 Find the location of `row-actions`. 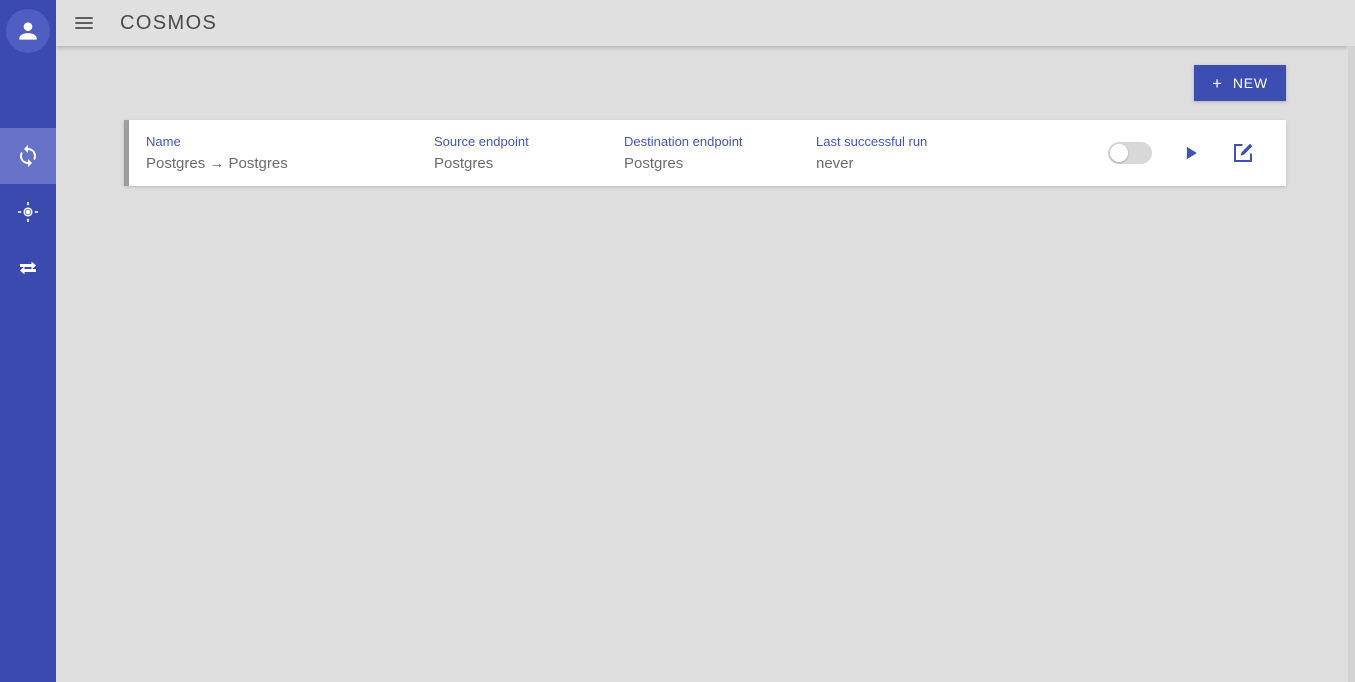

row-actions is located at coordinates (1197, 153).